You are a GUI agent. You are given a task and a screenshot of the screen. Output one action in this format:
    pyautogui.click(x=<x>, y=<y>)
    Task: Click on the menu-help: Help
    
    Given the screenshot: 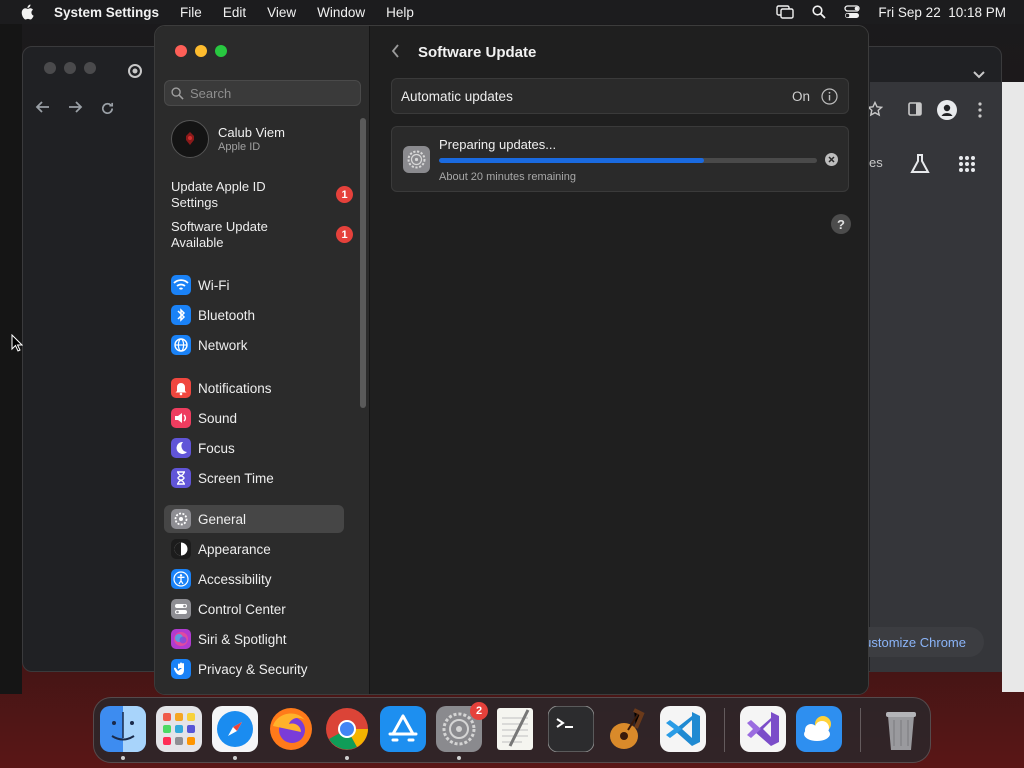 What is the action you would take?
    pyautogui.click(x=400, y=12)
    